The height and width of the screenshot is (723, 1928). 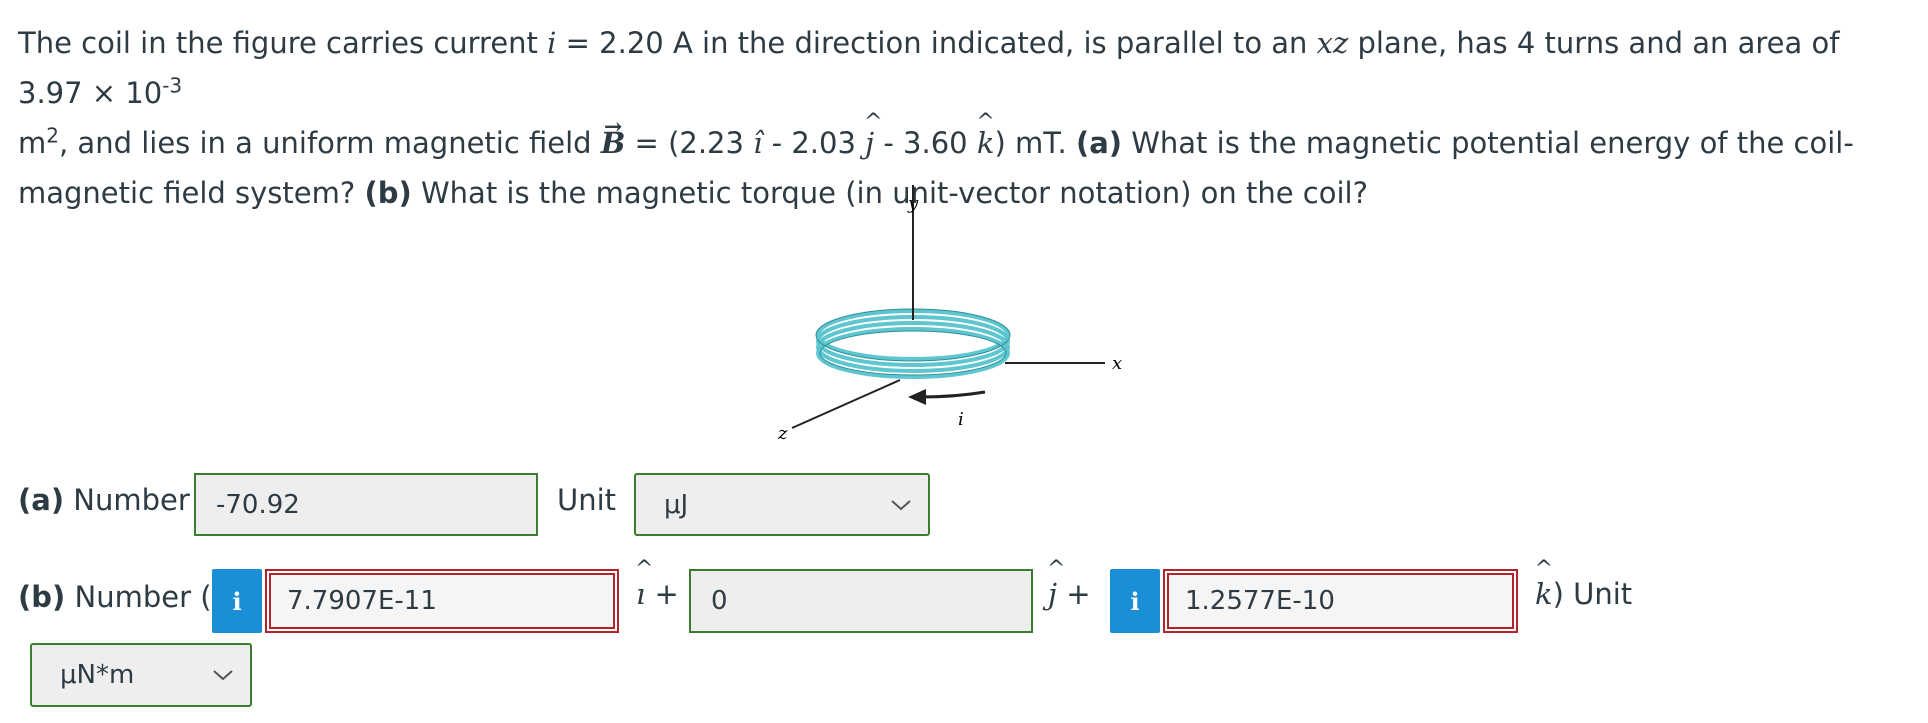 What do you see at coordinates (442, 601) in the screenshot?
I see `part-b-i-component-input: 7.7907E-11` at bounding box center [442, 601].